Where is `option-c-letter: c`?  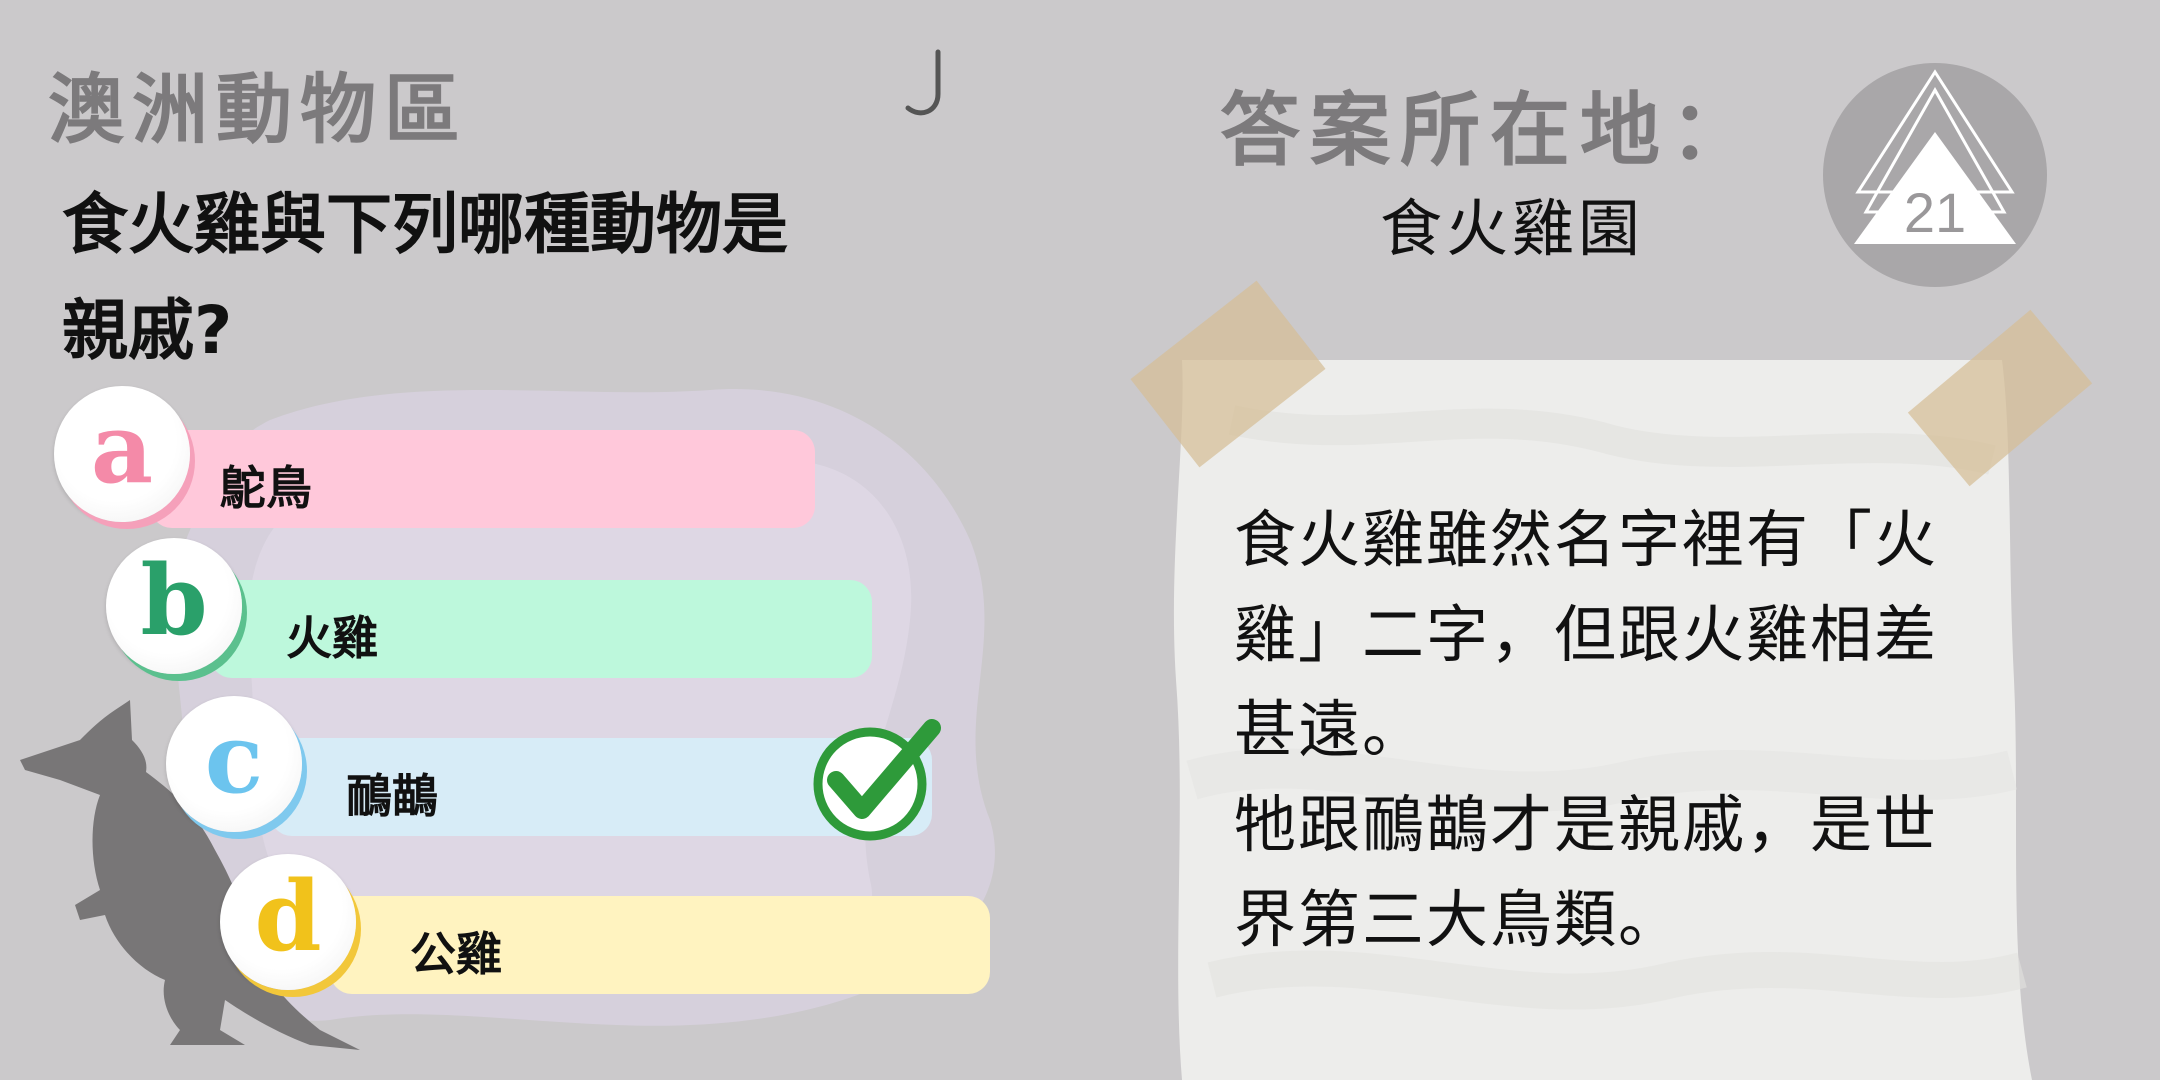
option-c-letter: c is located at coordinates (234, 758).